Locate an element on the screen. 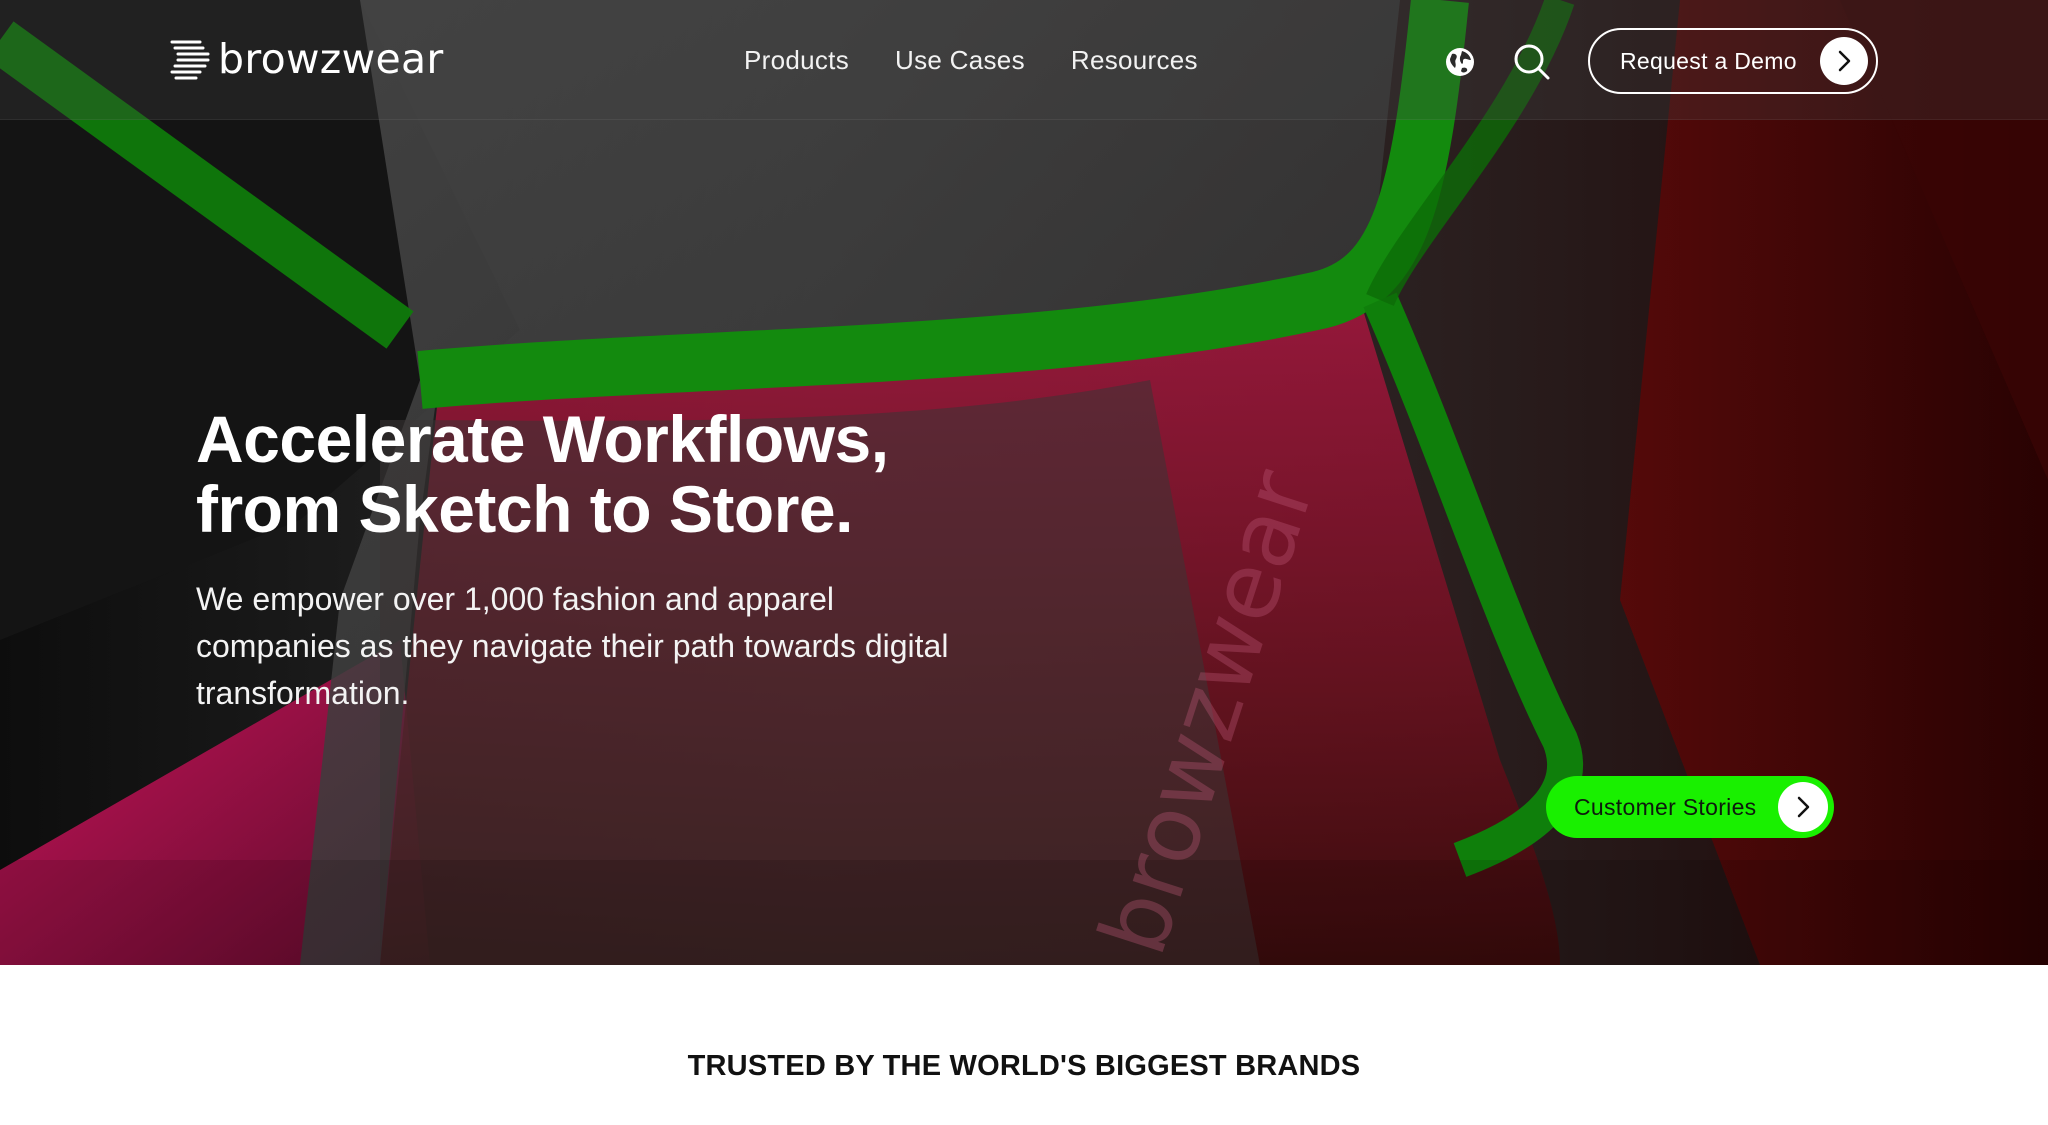 Image resolution: width=2048 pixels, height=1125 pixels. hero-headline-line1: Accelerate Workflows, is located at coordinates (542, 439).